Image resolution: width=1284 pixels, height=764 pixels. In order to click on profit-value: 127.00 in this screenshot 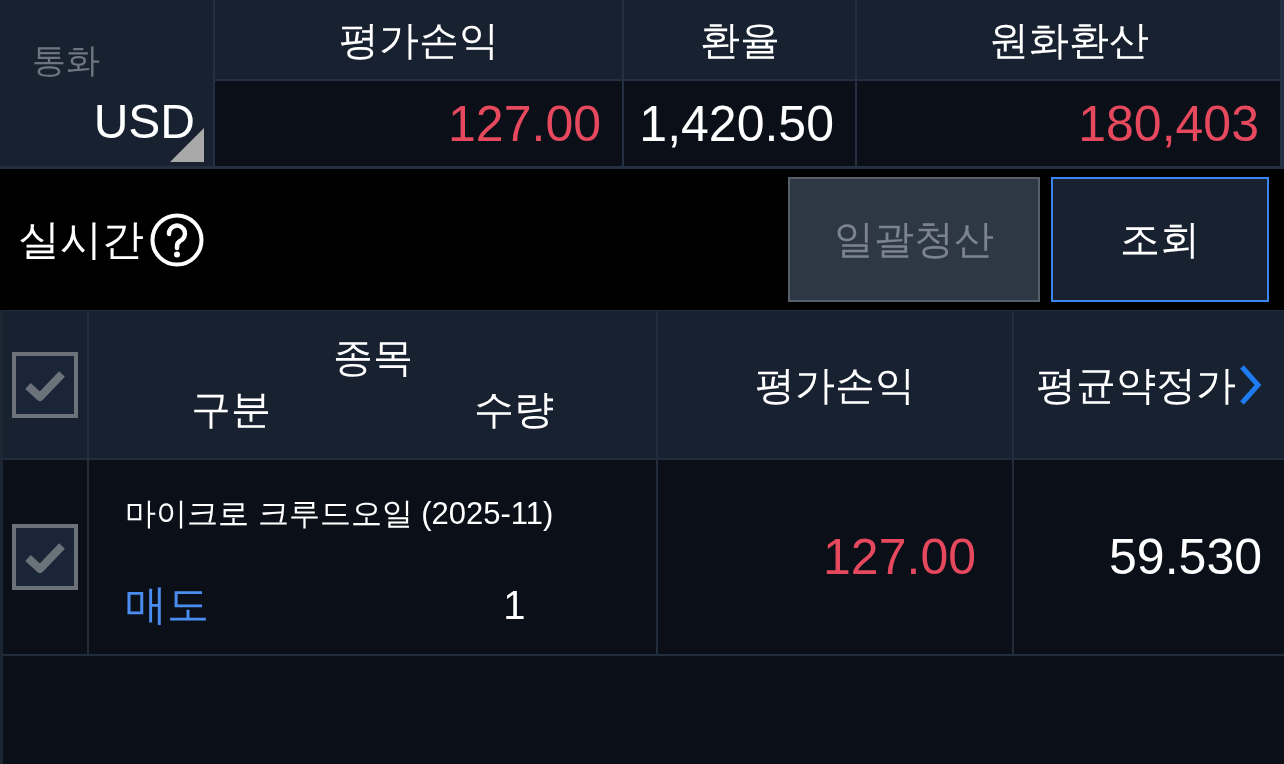, I will do `click(899, 557)`.